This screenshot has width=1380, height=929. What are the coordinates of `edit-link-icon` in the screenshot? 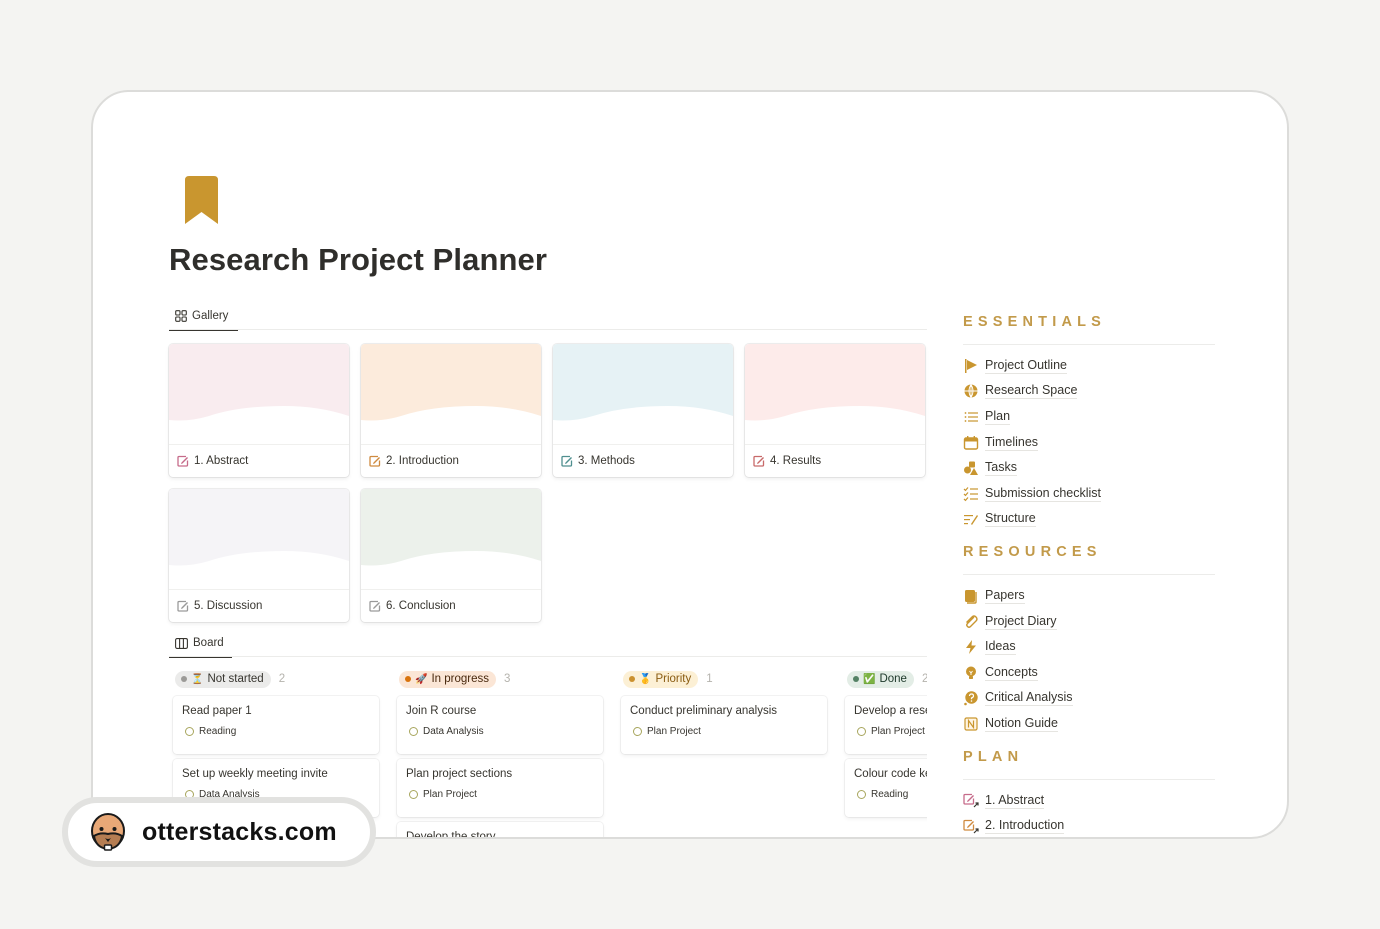 It's located at (971, 826).